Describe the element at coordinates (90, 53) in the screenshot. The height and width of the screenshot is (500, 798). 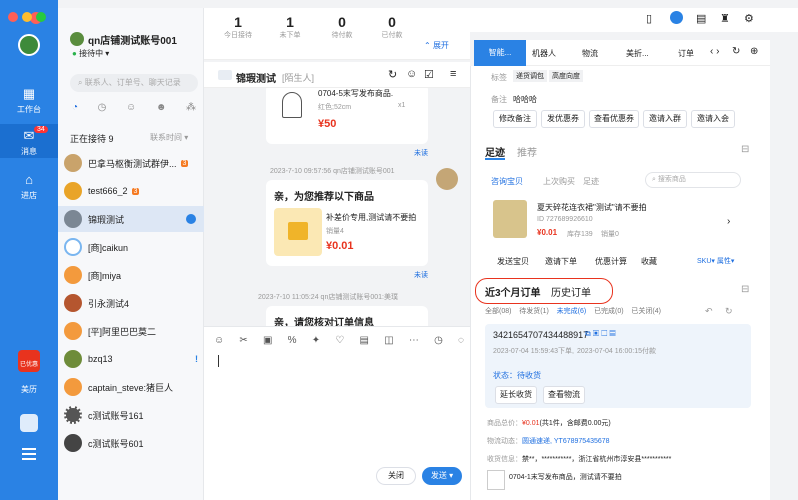
I see `status-dropdown: ● 接待中 ▾` at that location.